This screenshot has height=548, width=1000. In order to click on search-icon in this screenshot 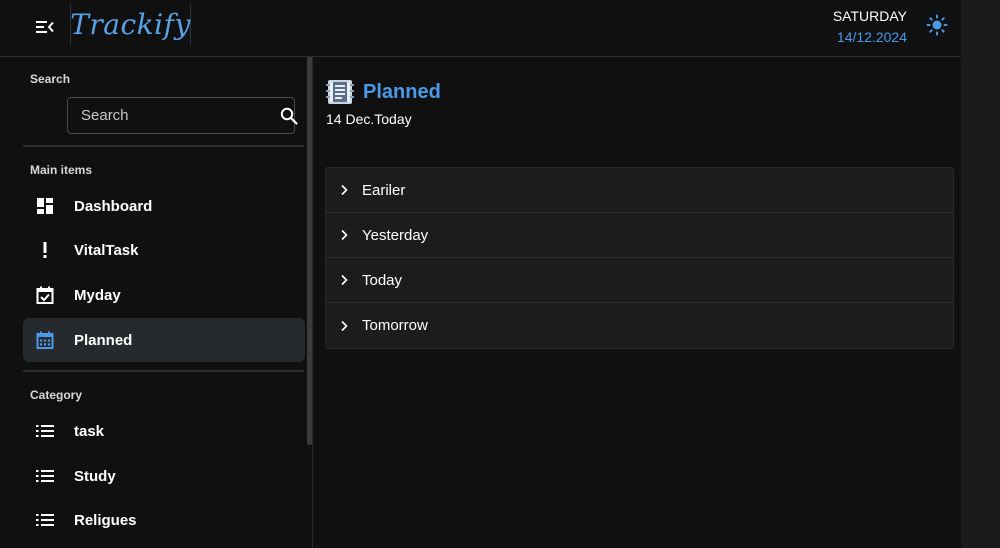, I will do `click(289, 116)`.